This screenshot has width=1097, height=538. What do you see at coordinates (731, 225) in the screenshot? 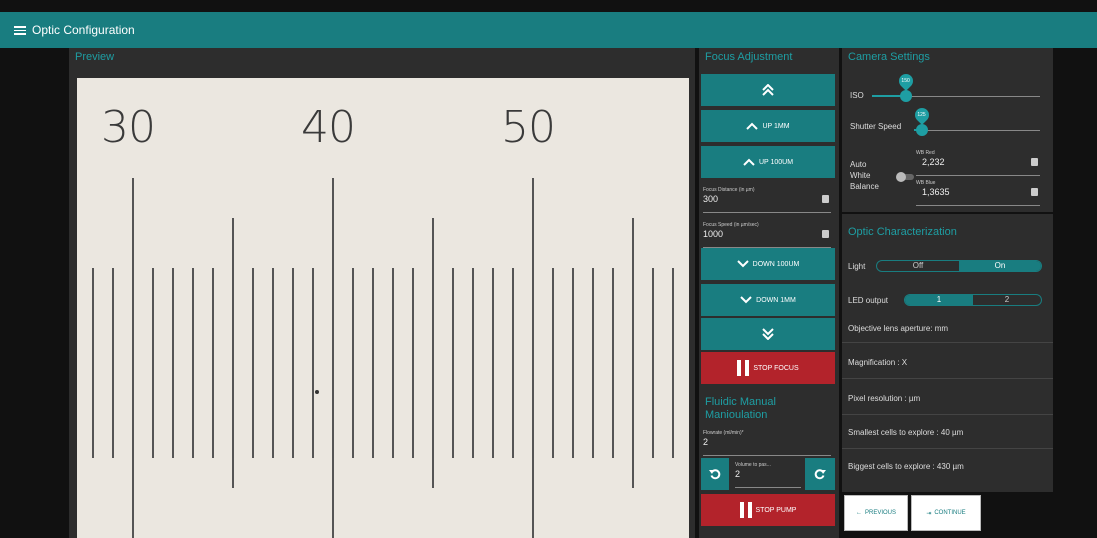
I see `focus-speed-label: Focus Speed (in µm/sec)` at bounding box center [731, 225].